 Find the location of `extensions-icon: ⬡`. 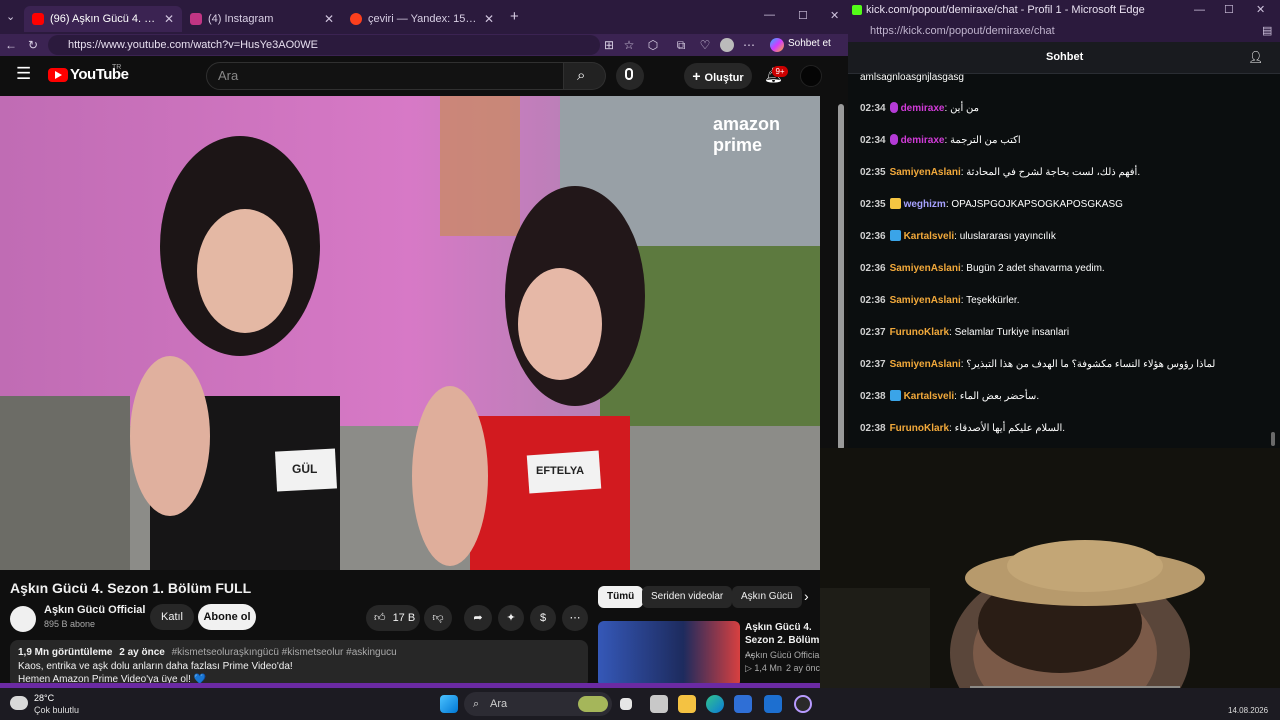

extensions-icon: ⬡ is located at coordinates (653, 45).